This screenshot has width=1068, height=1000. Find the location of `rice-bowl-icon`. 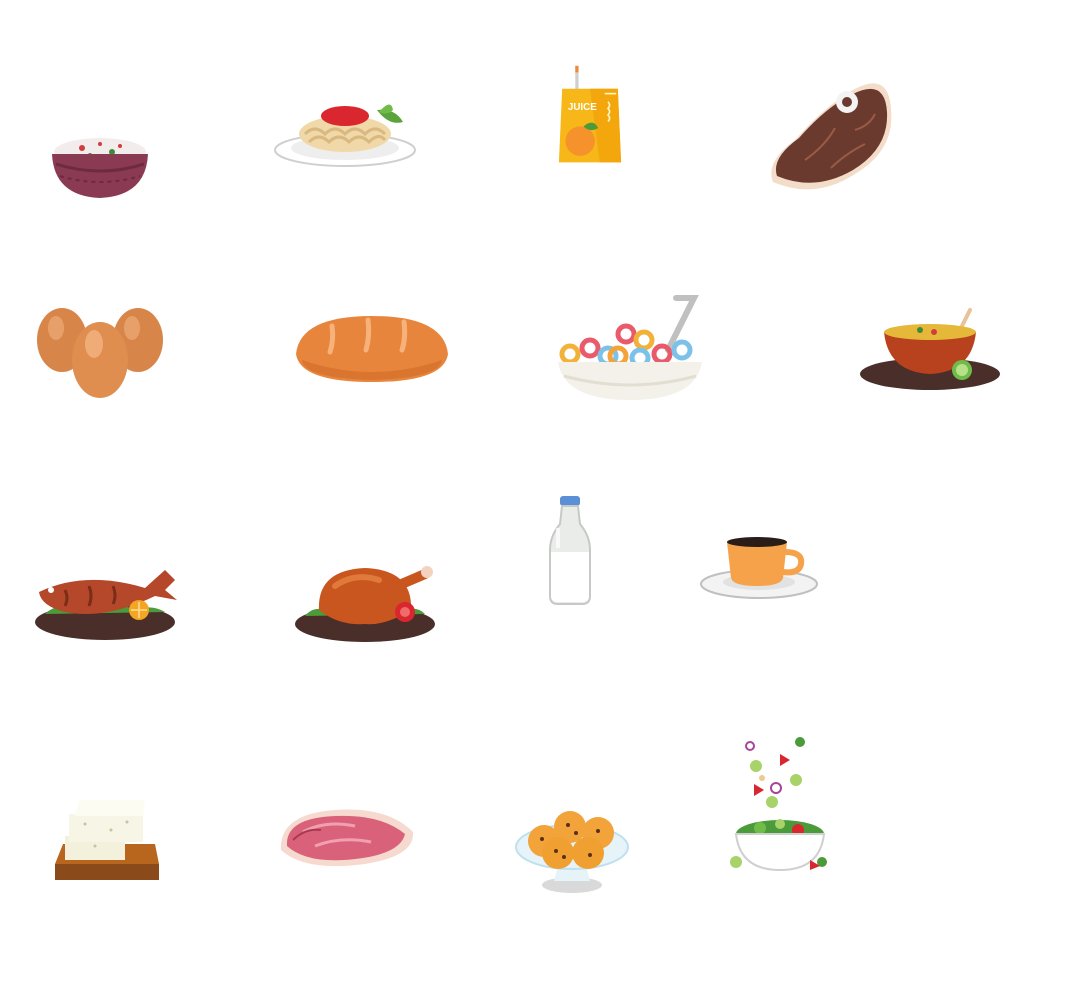

rice-bowl-icon is located at coordinates (100, 168).